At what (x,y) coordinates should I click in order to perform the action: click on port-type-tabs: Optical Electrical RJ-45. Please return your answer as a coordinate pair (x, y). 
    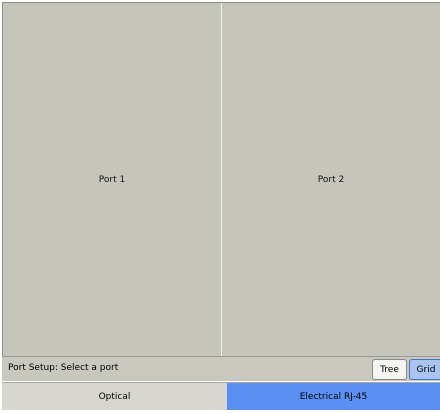
    Looking at the image, I should click on (221, 396).